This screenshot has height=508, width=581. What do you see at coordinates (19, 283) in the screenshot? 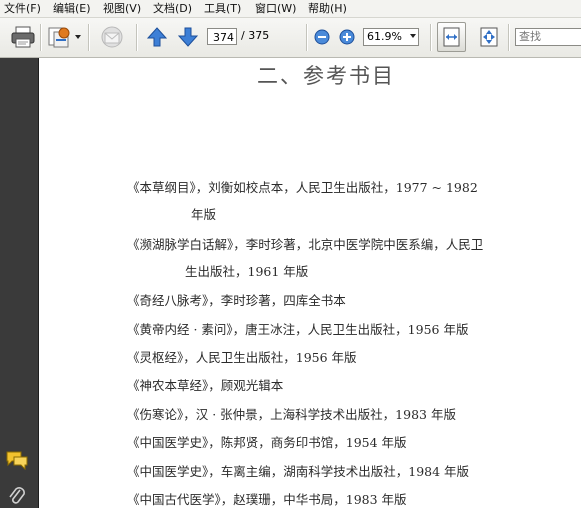
I see `navigation-panel` at bounding box center [19, 283].